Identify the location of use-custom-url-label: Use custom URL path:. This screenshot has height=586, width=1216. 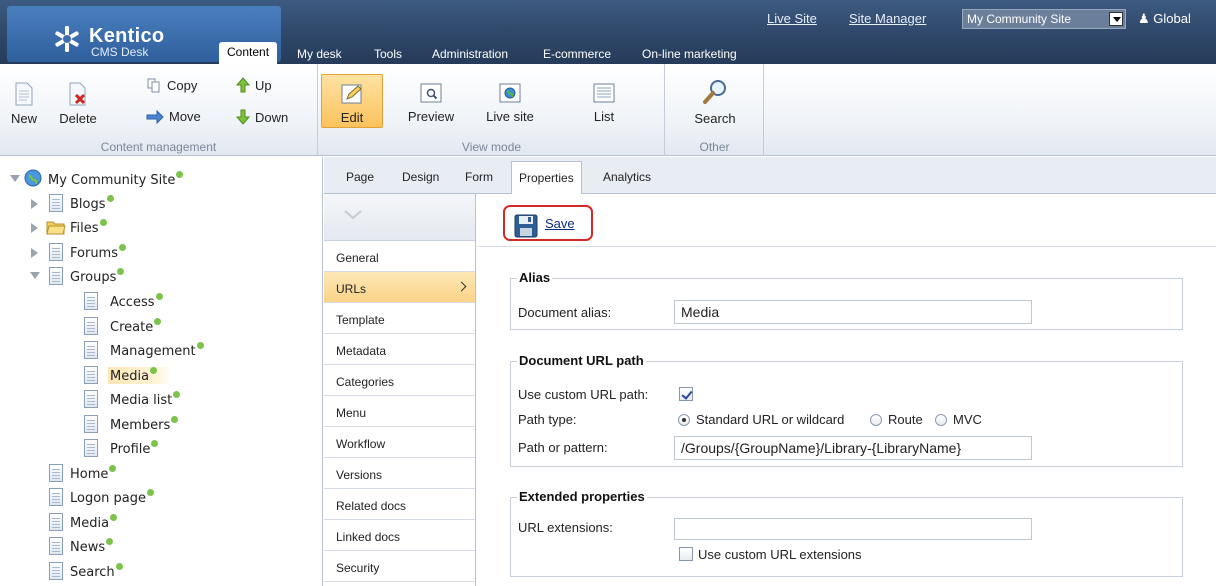
(583, 394).